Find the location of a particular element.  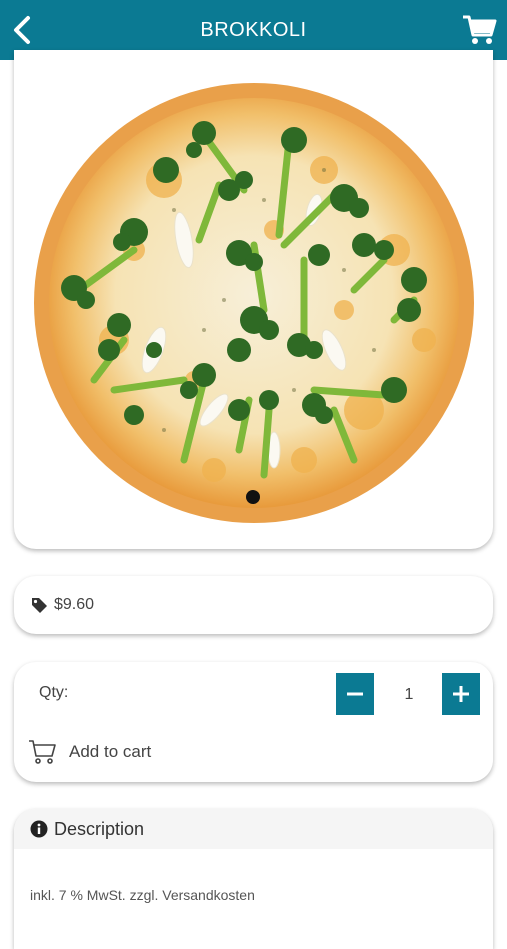

add-to-cart-button: Add to cart is located at coordinates (89, 752).